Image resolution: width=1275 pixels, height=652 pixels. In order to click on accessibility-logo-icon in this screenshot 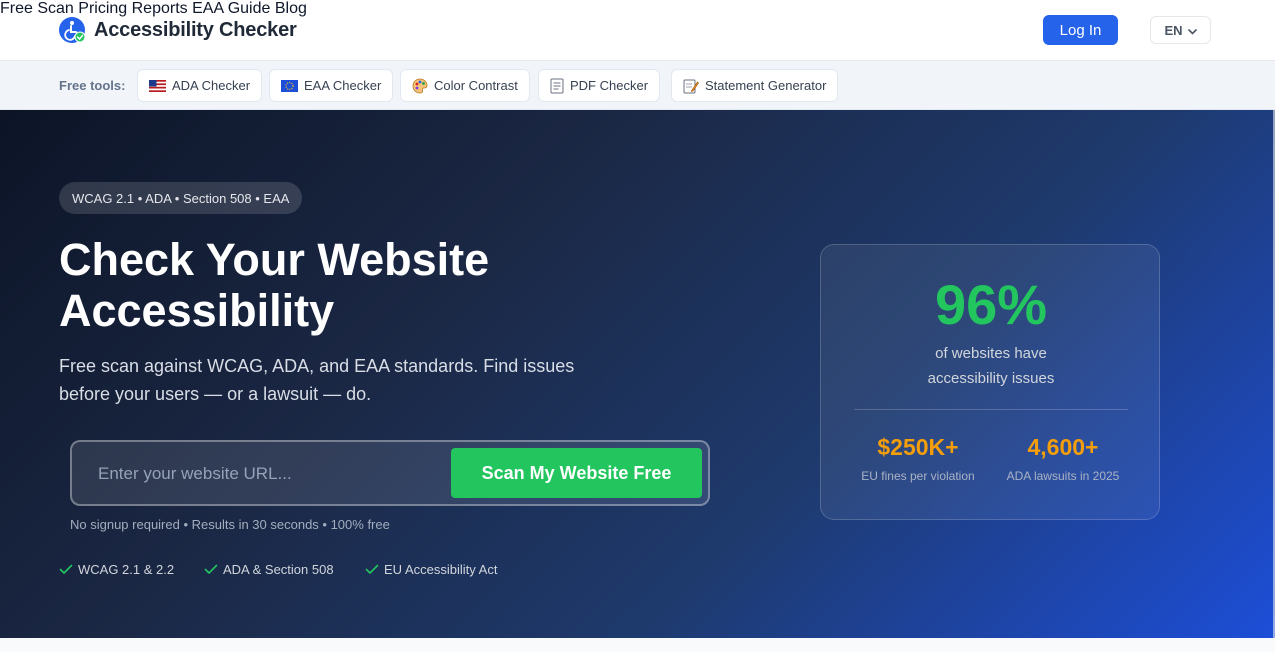, I will do `click(73, 30)`.